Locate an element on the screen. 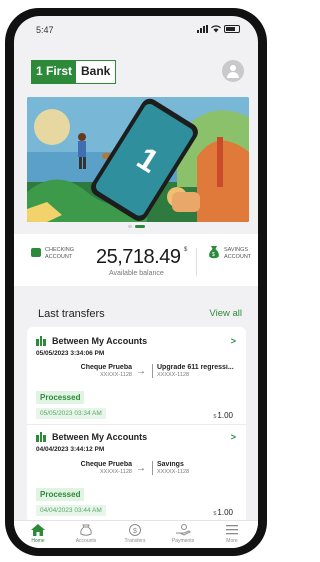 This screenshot has width=320, height=562. bottom-navigation: Home Accounts $ Transfers Payments More is located at coordinates (136, 534).